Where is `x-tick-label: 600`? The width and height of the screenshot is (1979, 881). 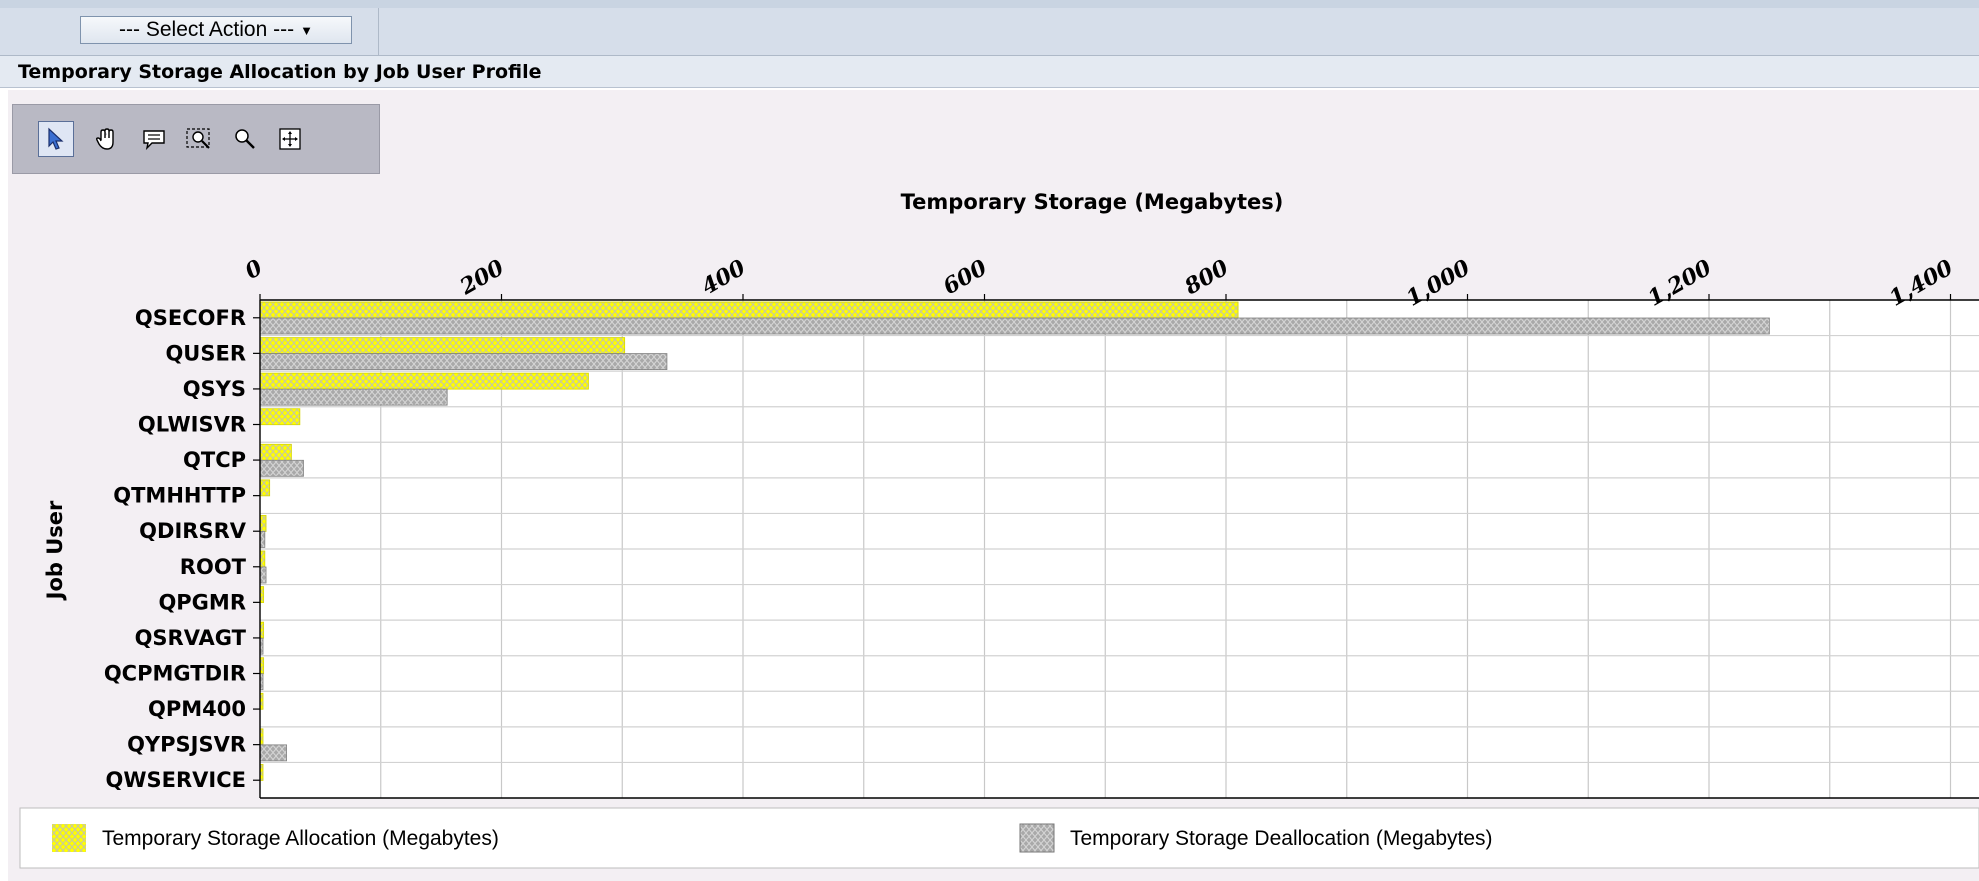 x-tick-label: 600 is located at coordinates (965, 277).